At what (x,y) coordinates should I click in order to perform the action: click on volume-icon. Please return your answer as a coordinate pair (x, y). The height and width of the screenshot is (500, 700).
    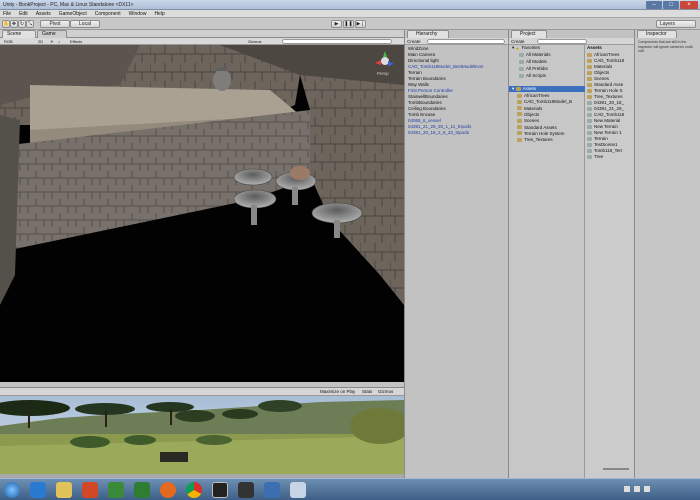
    Looking at the image, I should click on (637, 489).